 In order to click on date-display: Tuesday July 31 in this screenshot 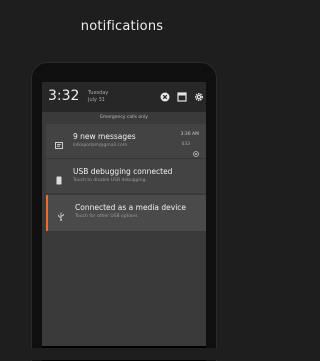, I will do `click(98, 97)`.